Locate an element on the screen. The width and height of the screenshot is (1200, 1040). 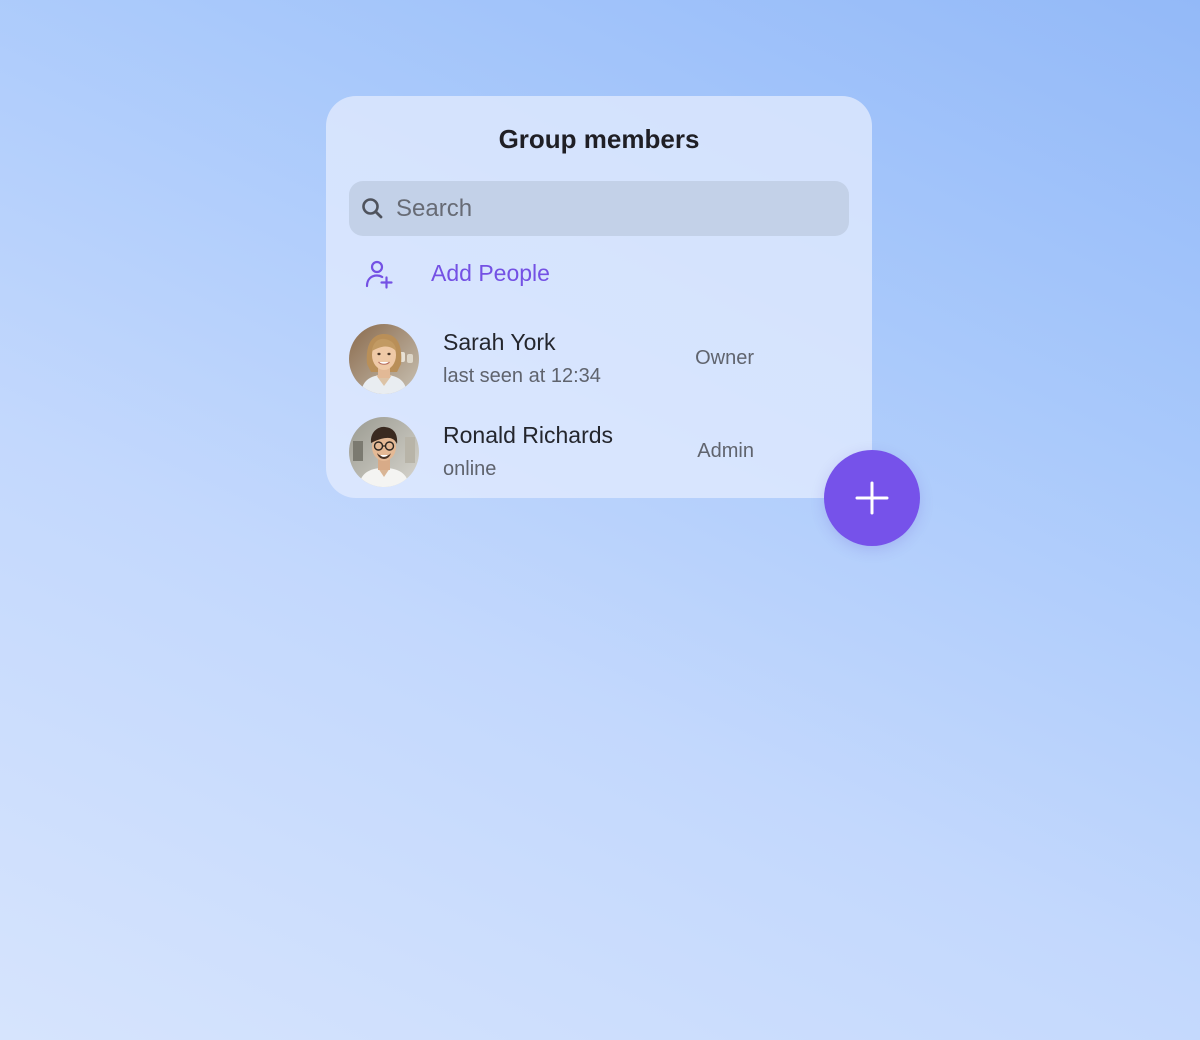
panel-title: Group members is located at coordinates (599, 139).